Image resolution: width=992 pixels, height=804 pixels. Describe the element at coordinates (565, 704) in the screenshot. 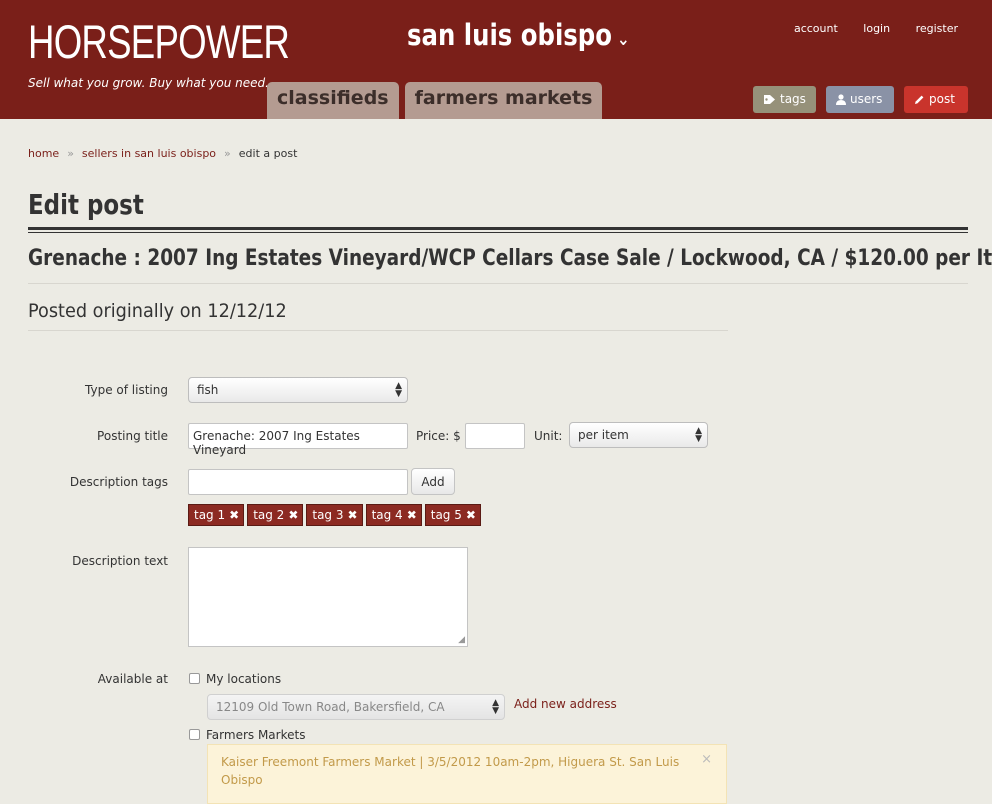

I see `add-address-link: Add new address` at that location.